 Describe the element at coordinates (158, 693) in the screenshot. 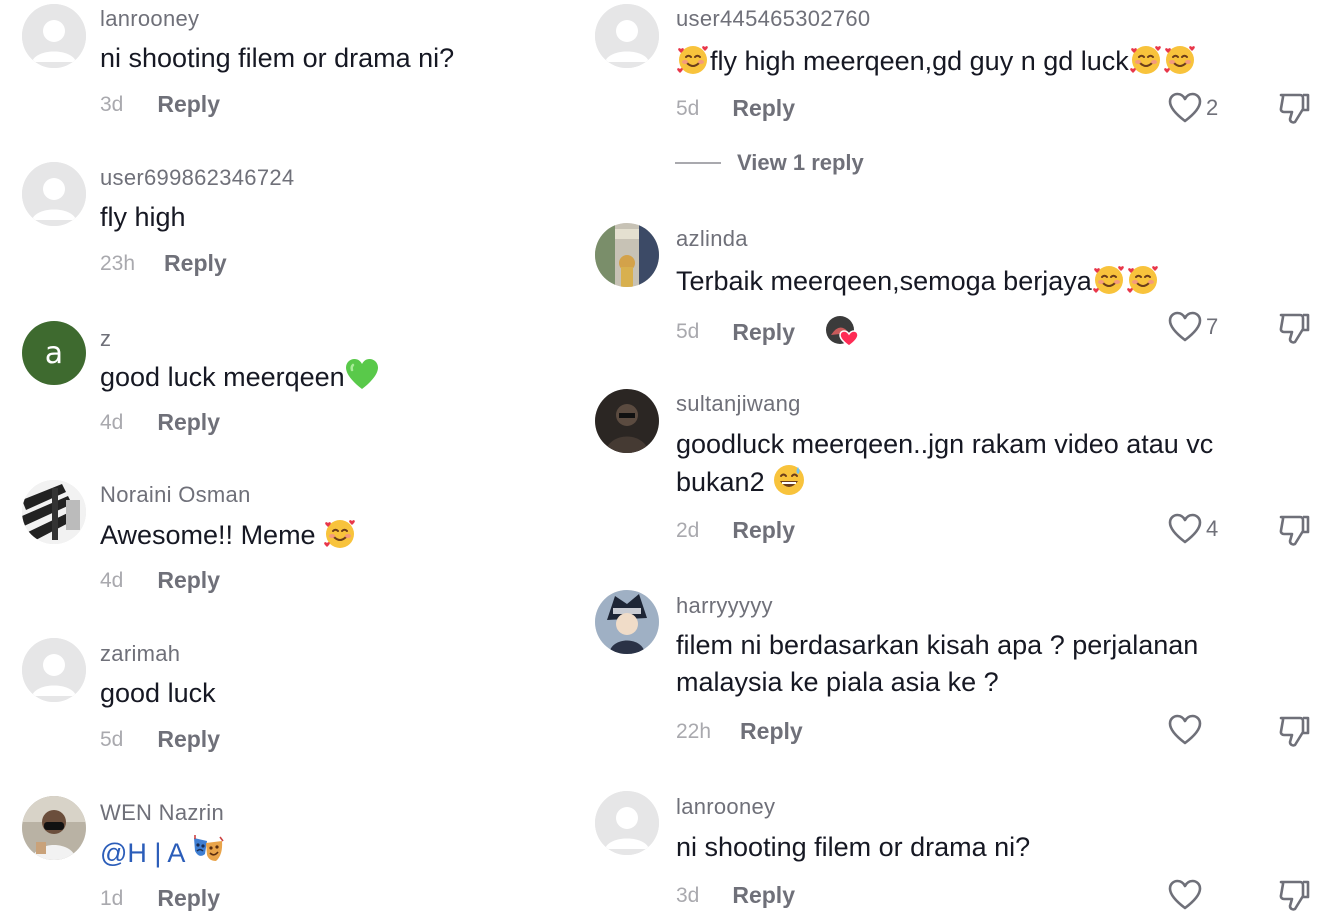

I see `comment-text: good luck` at that location.